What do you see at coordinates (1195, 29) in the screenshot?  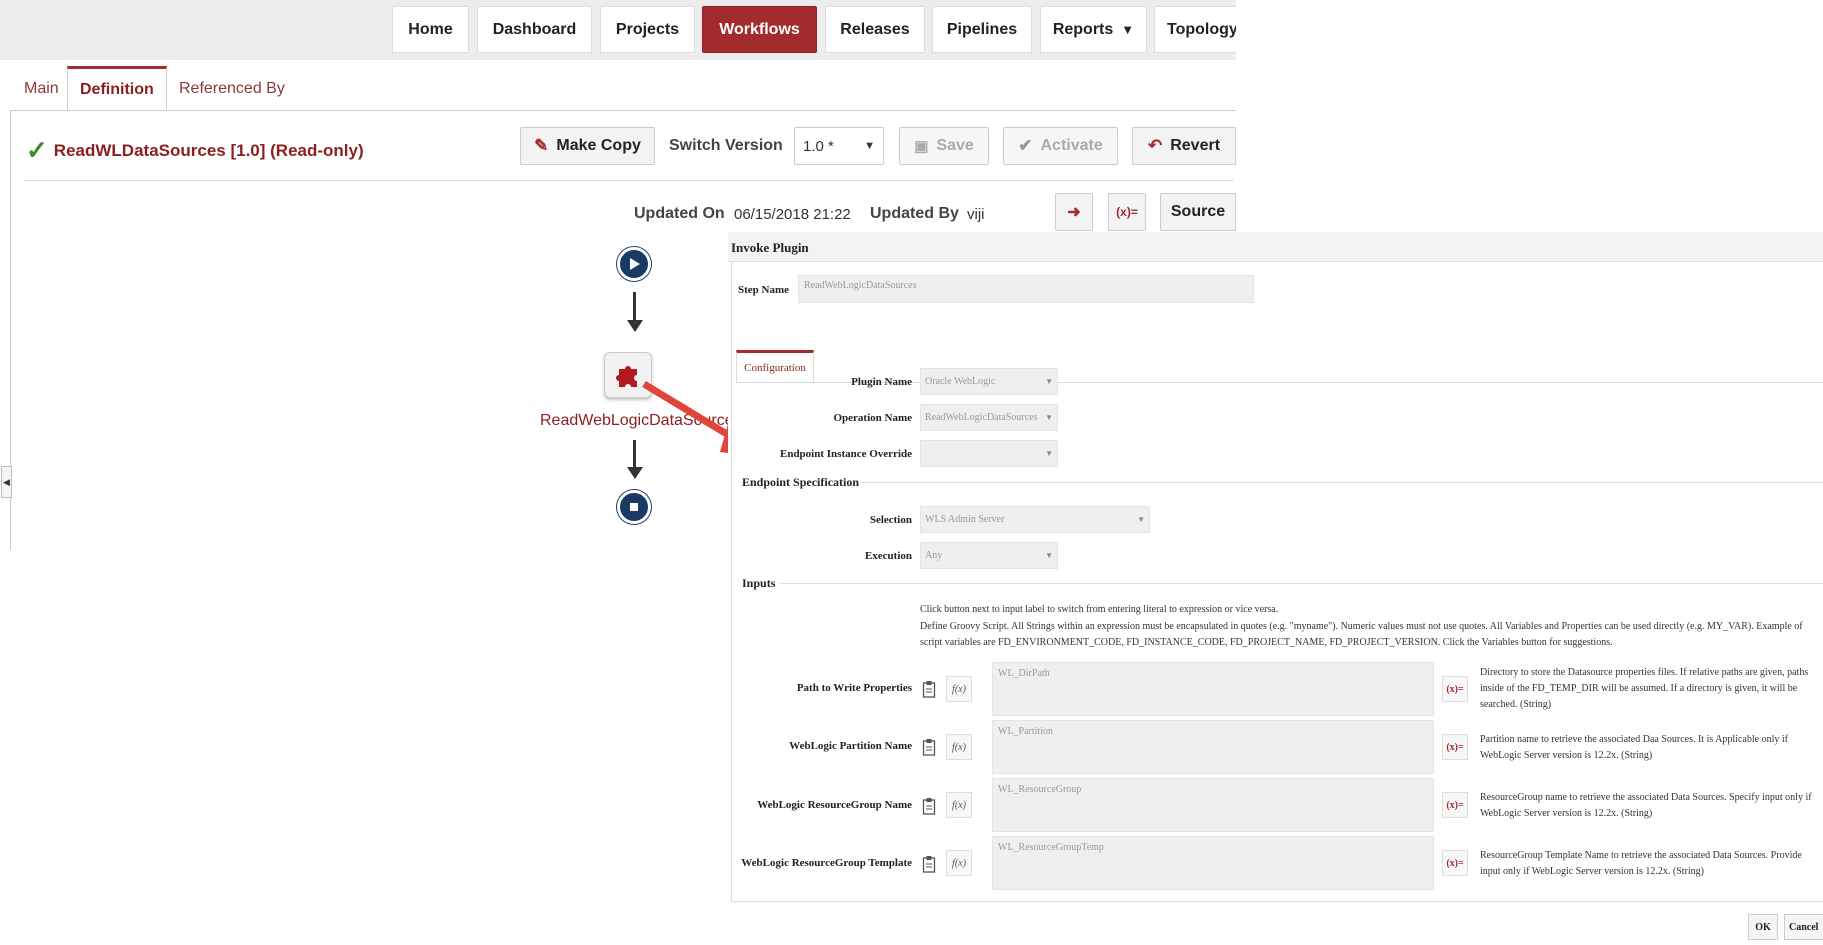 I see `nav-topology: Topology` at bounding box center [1195, 29].